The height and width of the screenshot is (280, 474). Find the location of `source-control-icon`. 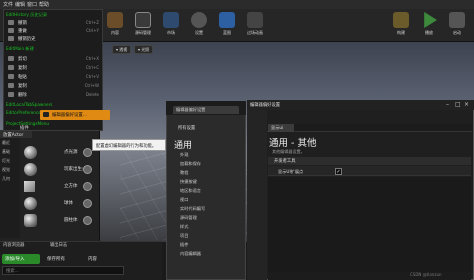

source-control-icon is located at coordinates (143, 20).